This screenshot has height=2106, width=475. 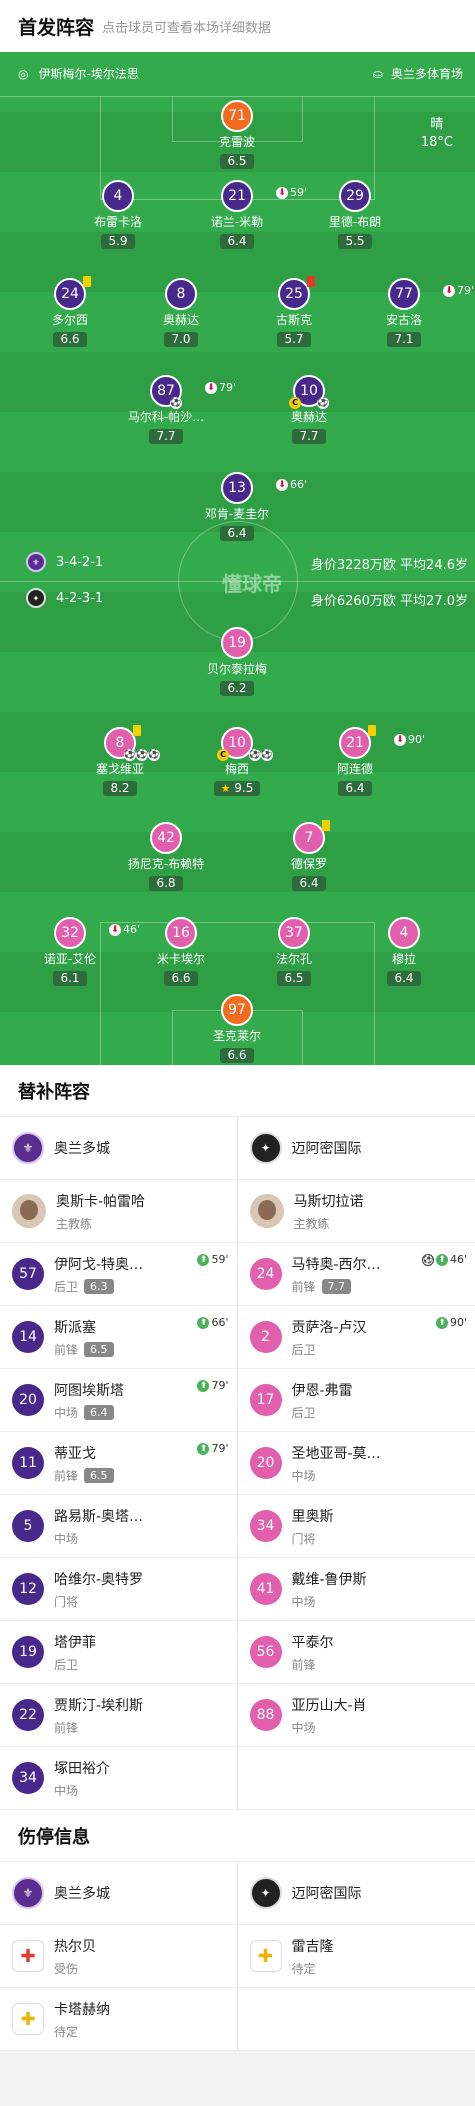 I want to click on away-player: 32 ⬇ 46' 诺亚-艾伦 6.1, so click(x=82, y=951).